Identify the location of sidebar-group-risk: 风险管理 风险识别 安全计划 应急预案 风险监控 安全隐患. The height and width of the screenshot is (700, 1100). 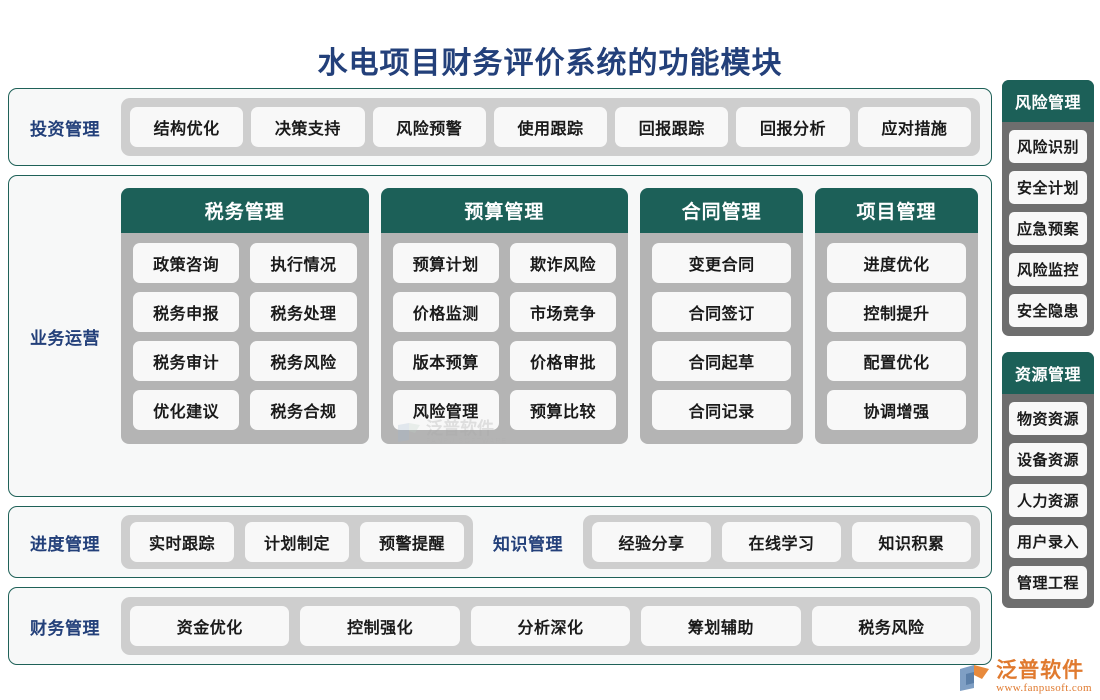
(1048, 208).